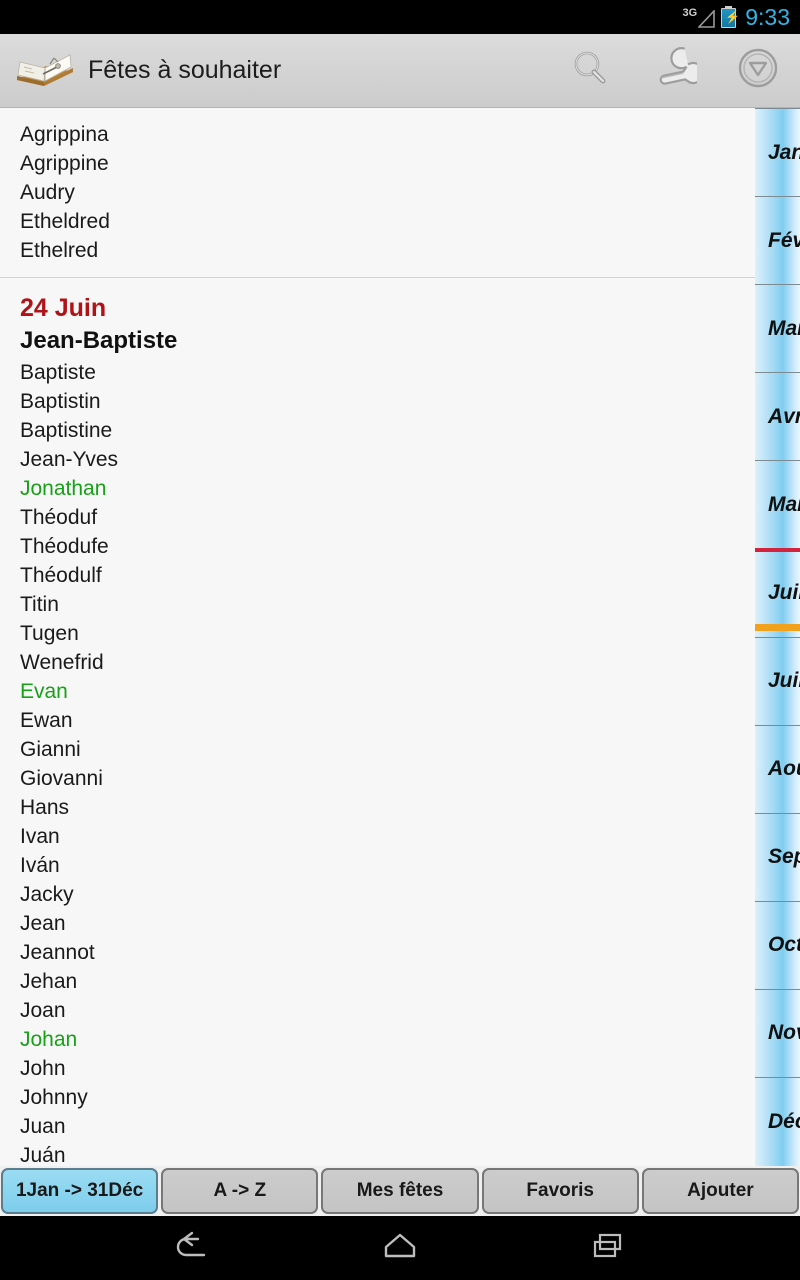 The image size is (800, 1280). What do you see at coordinates (377, 372) in the screenshot?
I see `list-item: Baptiste` at bounding box center [377, 372].